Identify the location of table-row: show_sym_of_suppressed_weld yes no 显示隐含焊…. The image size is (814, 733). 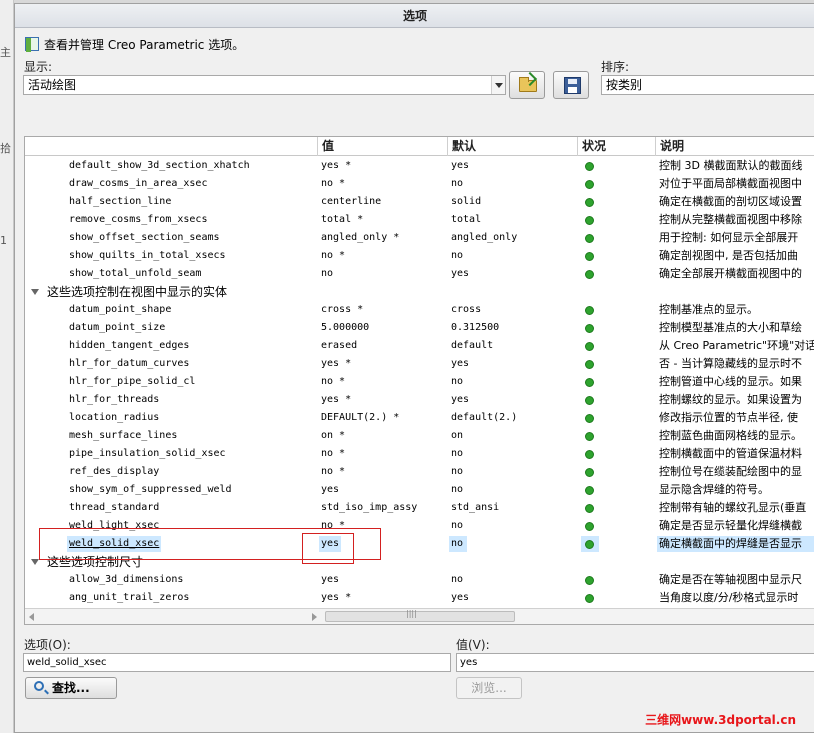
(419, 490).